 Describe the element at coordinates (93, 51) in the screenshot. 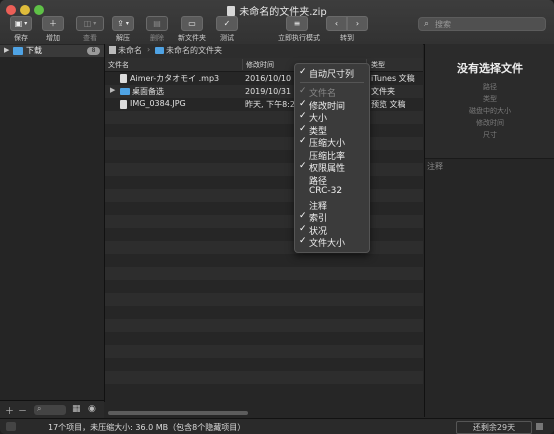

I see `sidebar-item-badge: 8` at that location.